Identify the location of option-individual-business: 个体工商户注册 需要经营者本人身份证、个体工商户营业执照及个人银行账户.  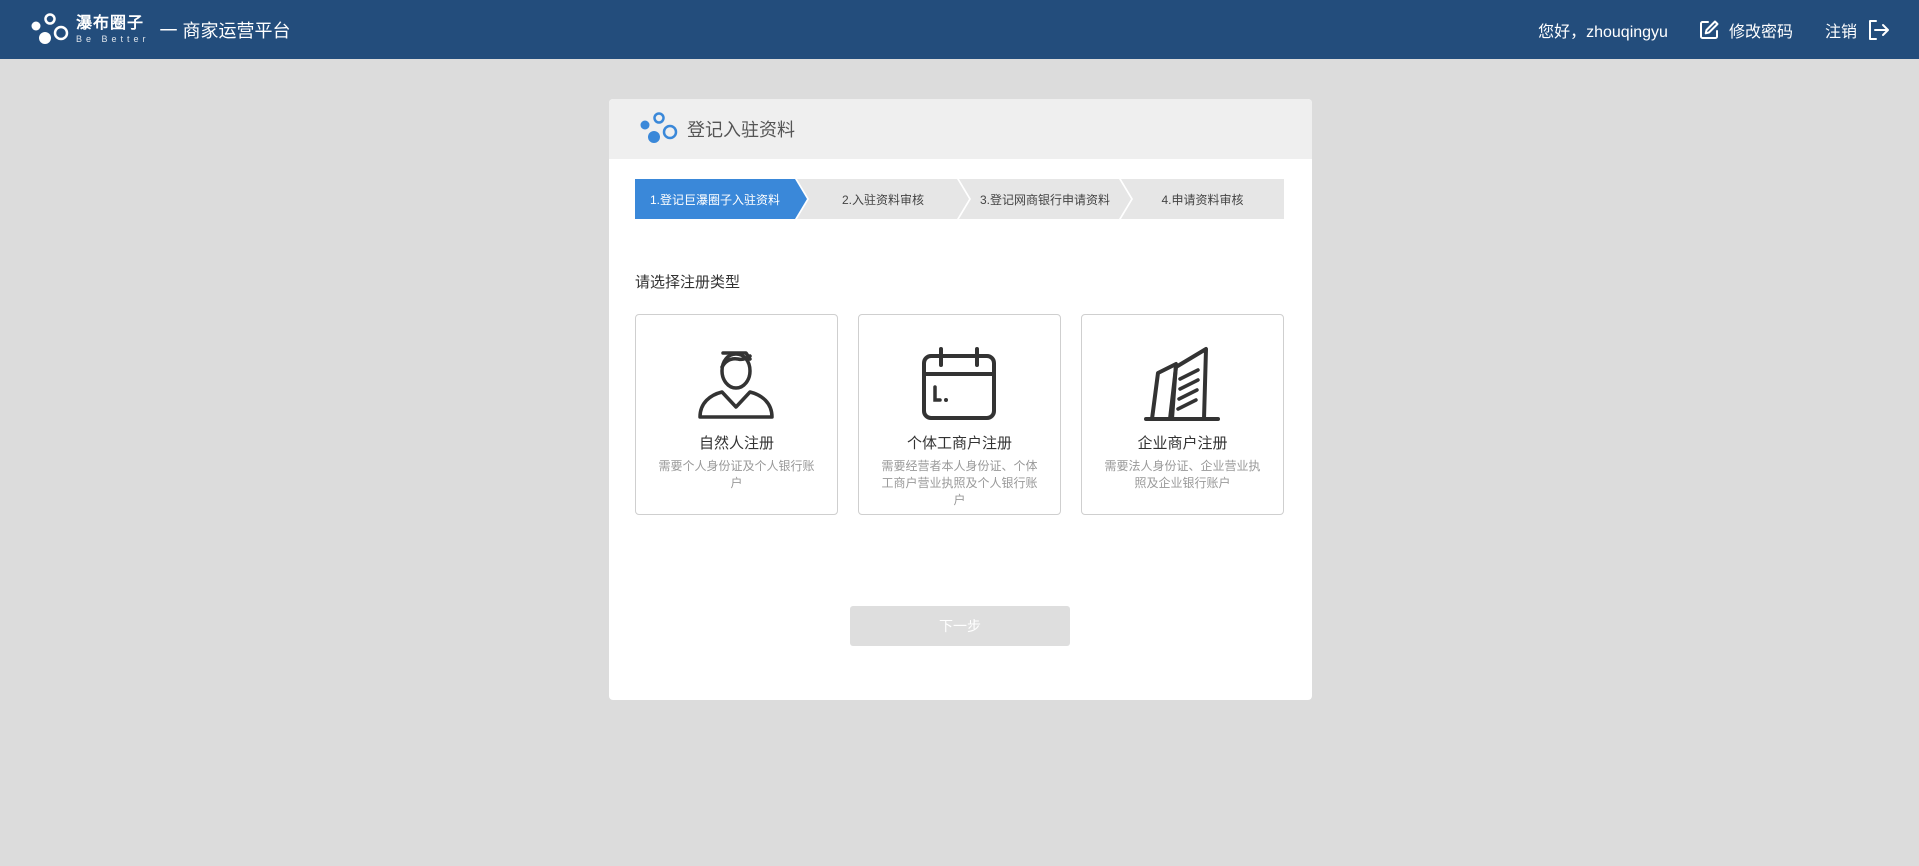
(959, 414).